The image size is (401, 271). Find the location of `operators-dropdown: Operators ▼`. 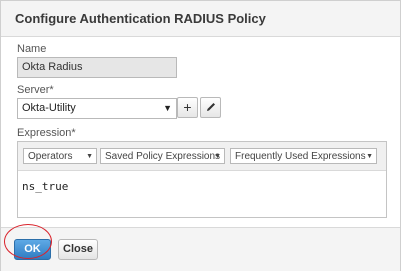

operators-dropdown: Operators ▼ is located at coordinates (60, 156).